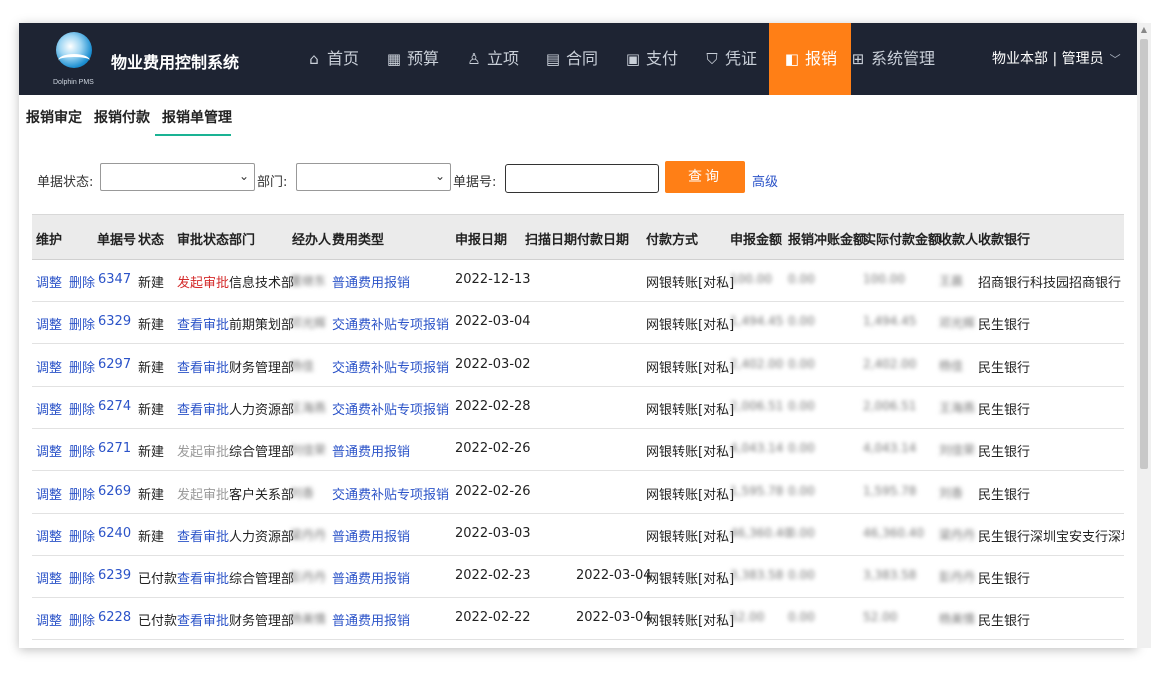 Image resolution: width=1168 pixels, height=680 pixels. What do you see at coordinates (705, 177) in the screenshot?
I see `query-button: 查询` at bounding box center [705, 177].